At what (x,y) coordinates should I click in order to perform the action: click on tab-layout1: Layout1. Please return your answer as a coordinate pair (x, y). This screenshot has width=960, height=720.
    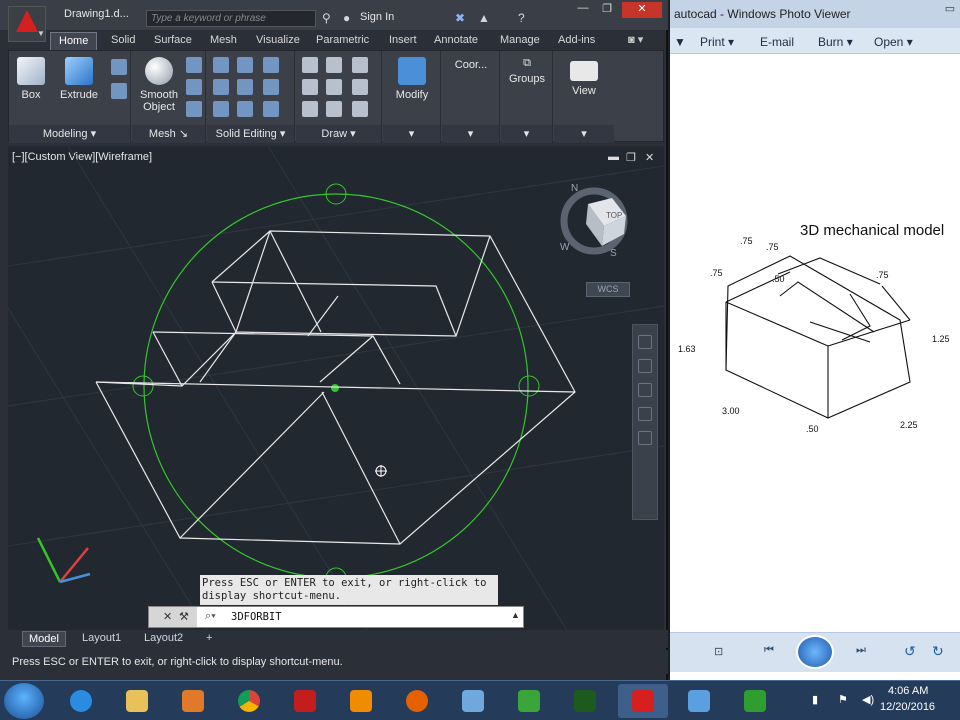
    Looking at the image, I should click on (101, 639).